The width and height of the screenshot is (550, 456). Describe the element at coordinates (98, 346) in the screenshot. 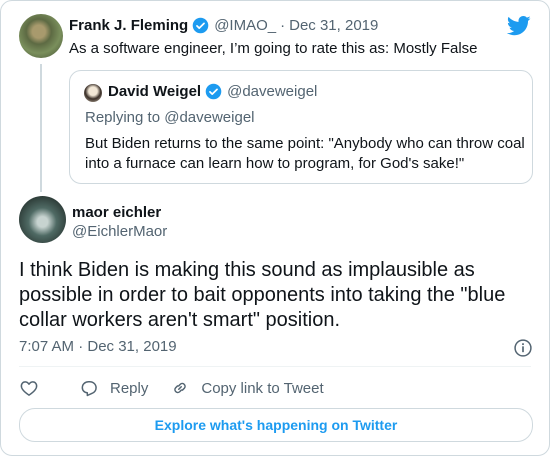

I see `main-tweet-timestamp: 7:07 AM · Dec 31, 2019` at that location.